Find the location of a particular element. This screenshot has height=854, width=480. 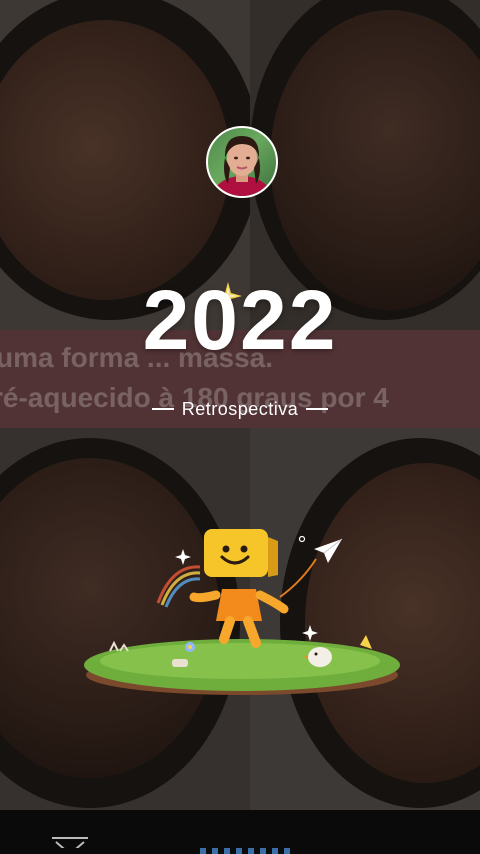

subtitle-row: Retrospectiva is located at coordinates (240, 409).